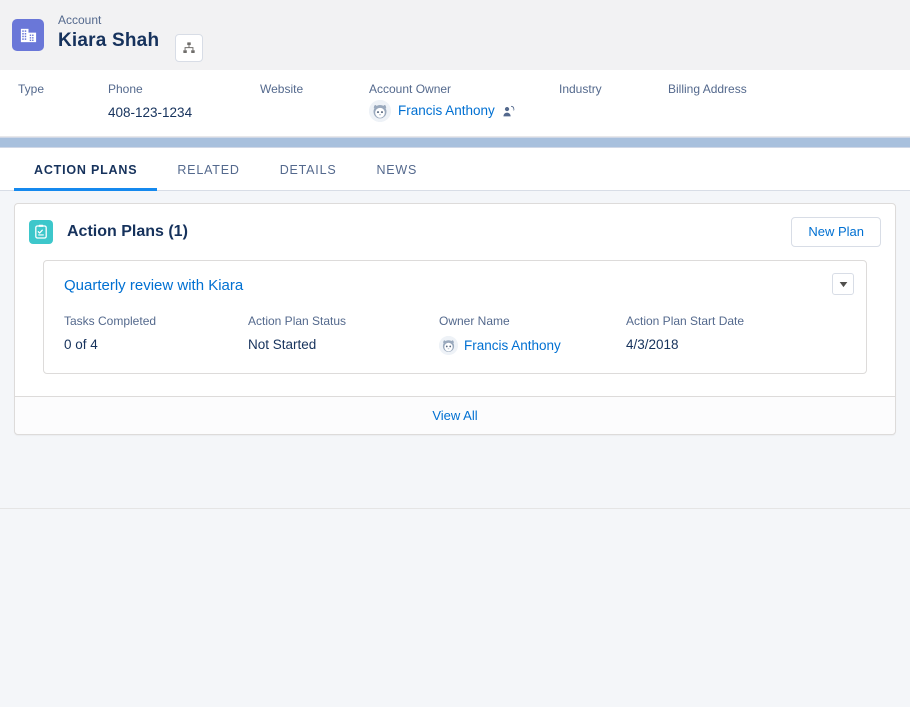 This screenshot has height=707, width=910. I want to click on card-title: Action Plans (1), so click(127, 232).